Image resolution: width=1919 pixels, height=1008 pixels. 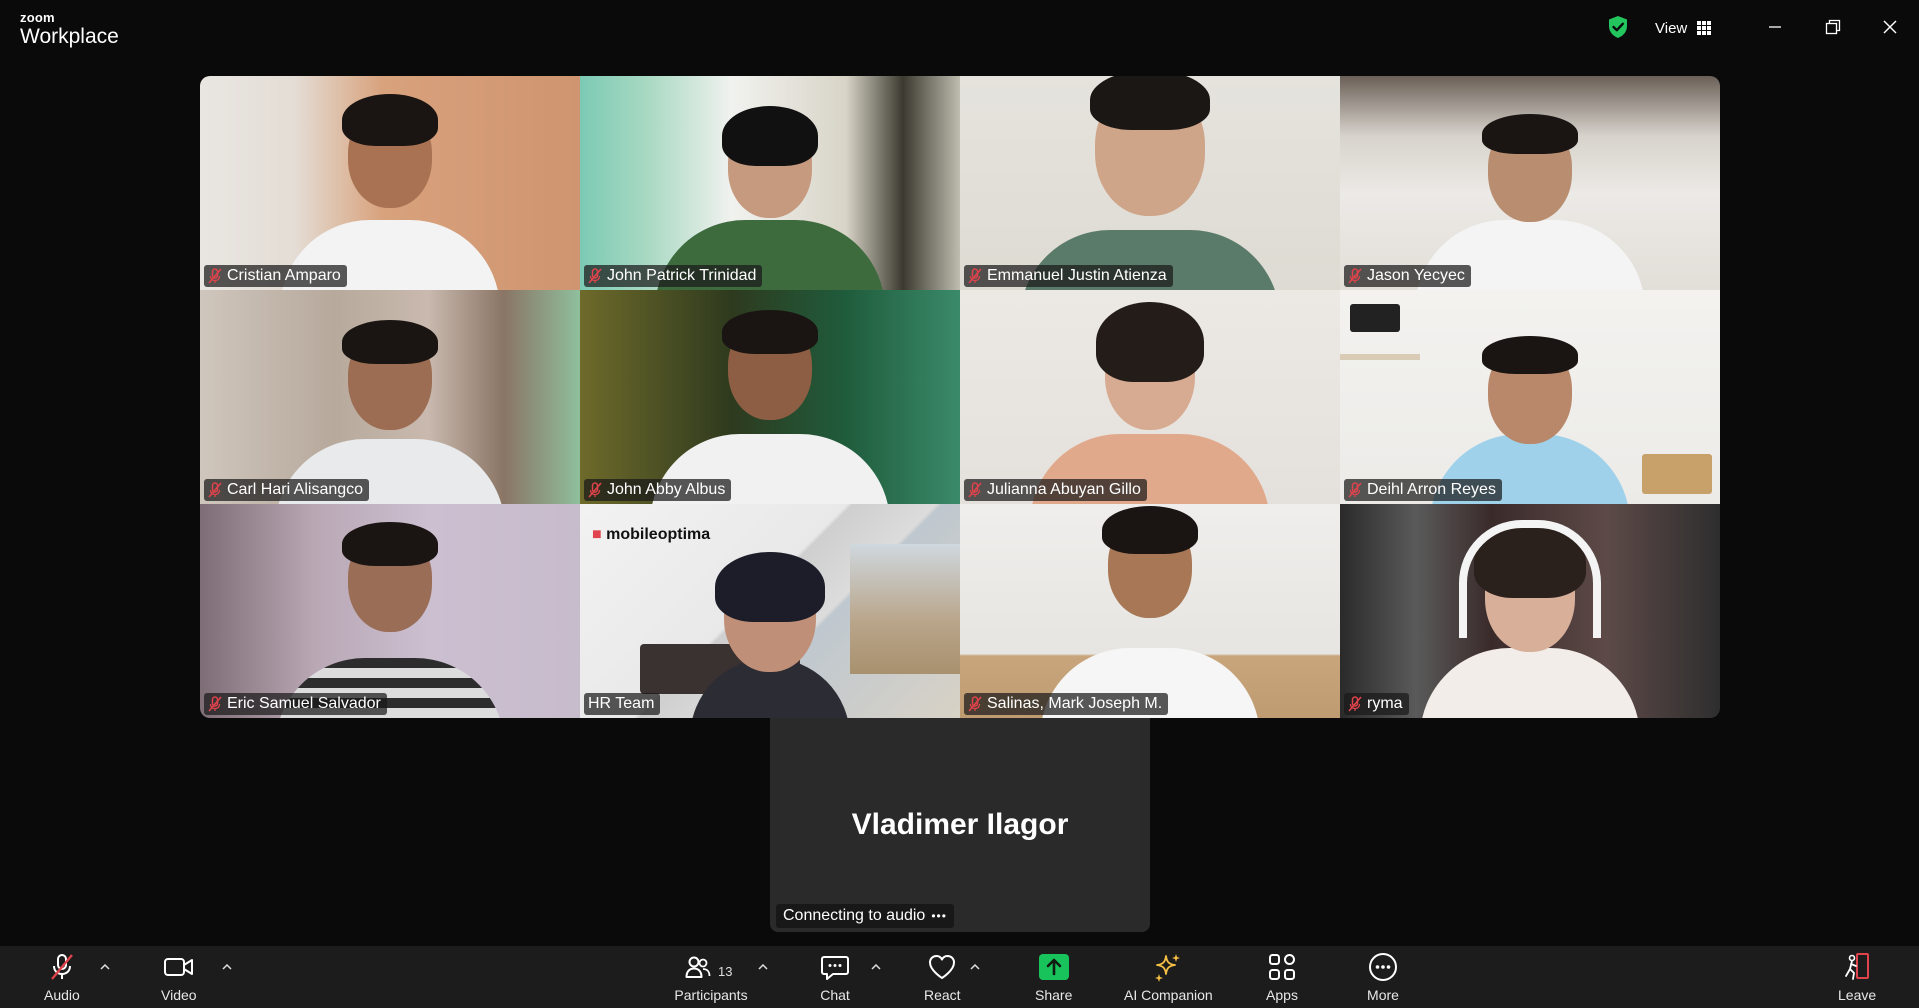 What do you see at coordinates (1150, 183) in the screenshot?
I see `video-tile: Emmanuel Justin Atienza` at bounding box center [1150, 183].